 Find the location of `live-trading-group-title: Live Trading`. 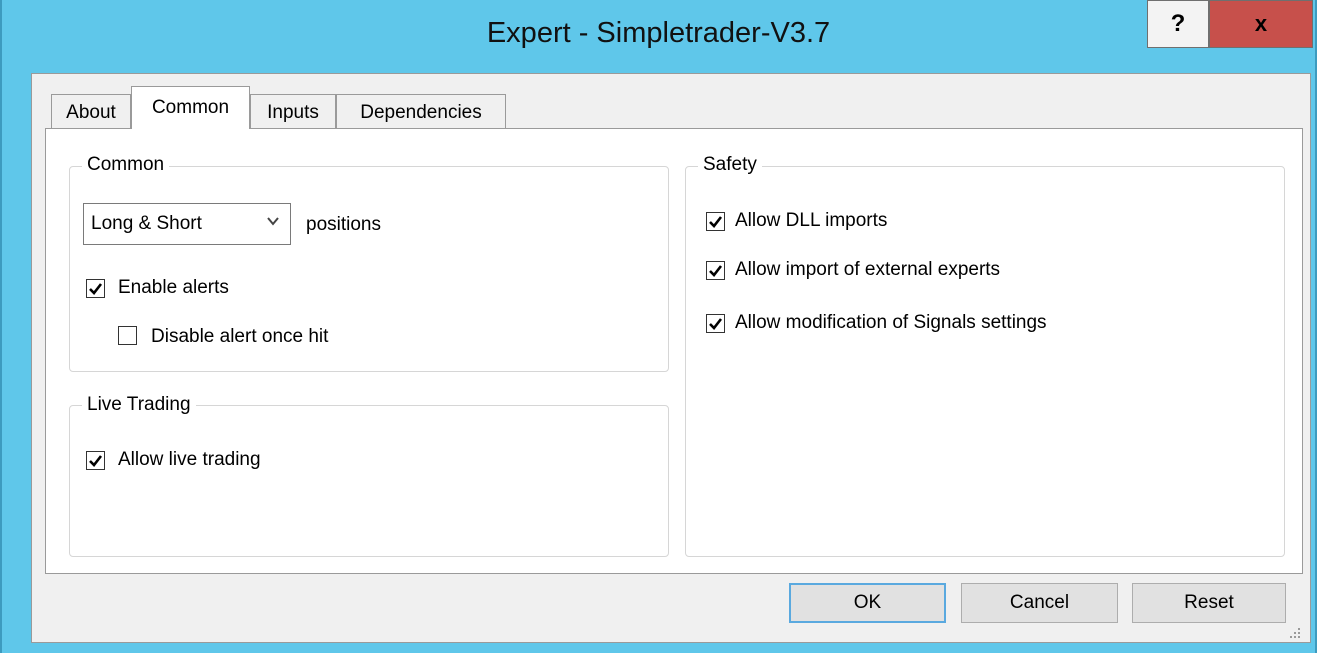

live-trading-group-title: Live Trading is located at coordinates (139, 405).